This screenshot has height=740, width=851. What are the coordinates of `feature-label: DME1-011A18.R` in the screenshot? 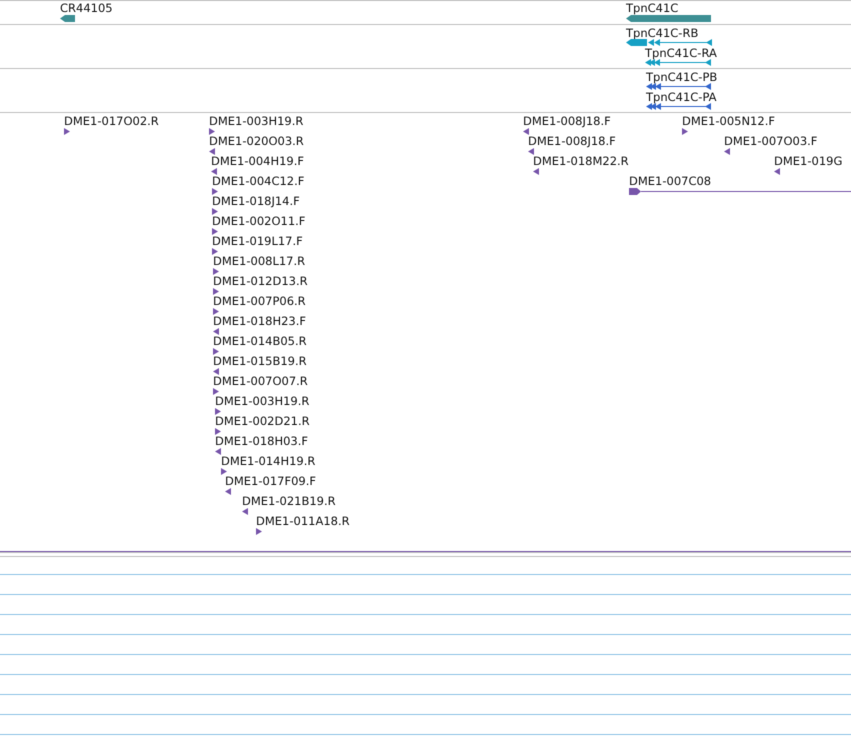 It's located at (303, 521).